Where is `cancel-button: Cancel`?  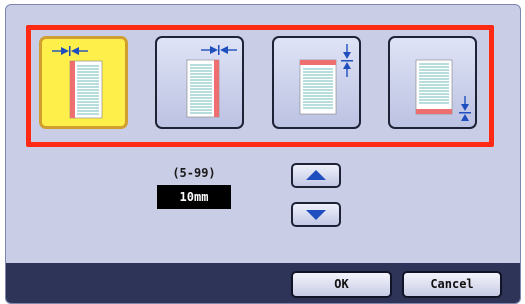 cancel-button: Cancel is located at coordinates (452, 284).